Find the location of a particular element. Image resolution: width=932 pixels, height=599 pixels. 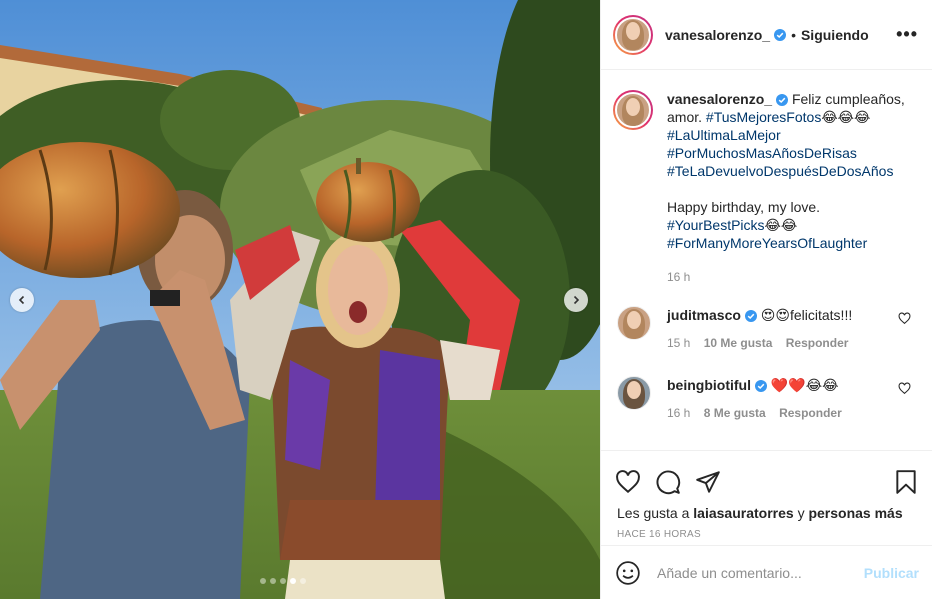

liked-by-user: laiasauratorres is located at coordinates (743, 513).